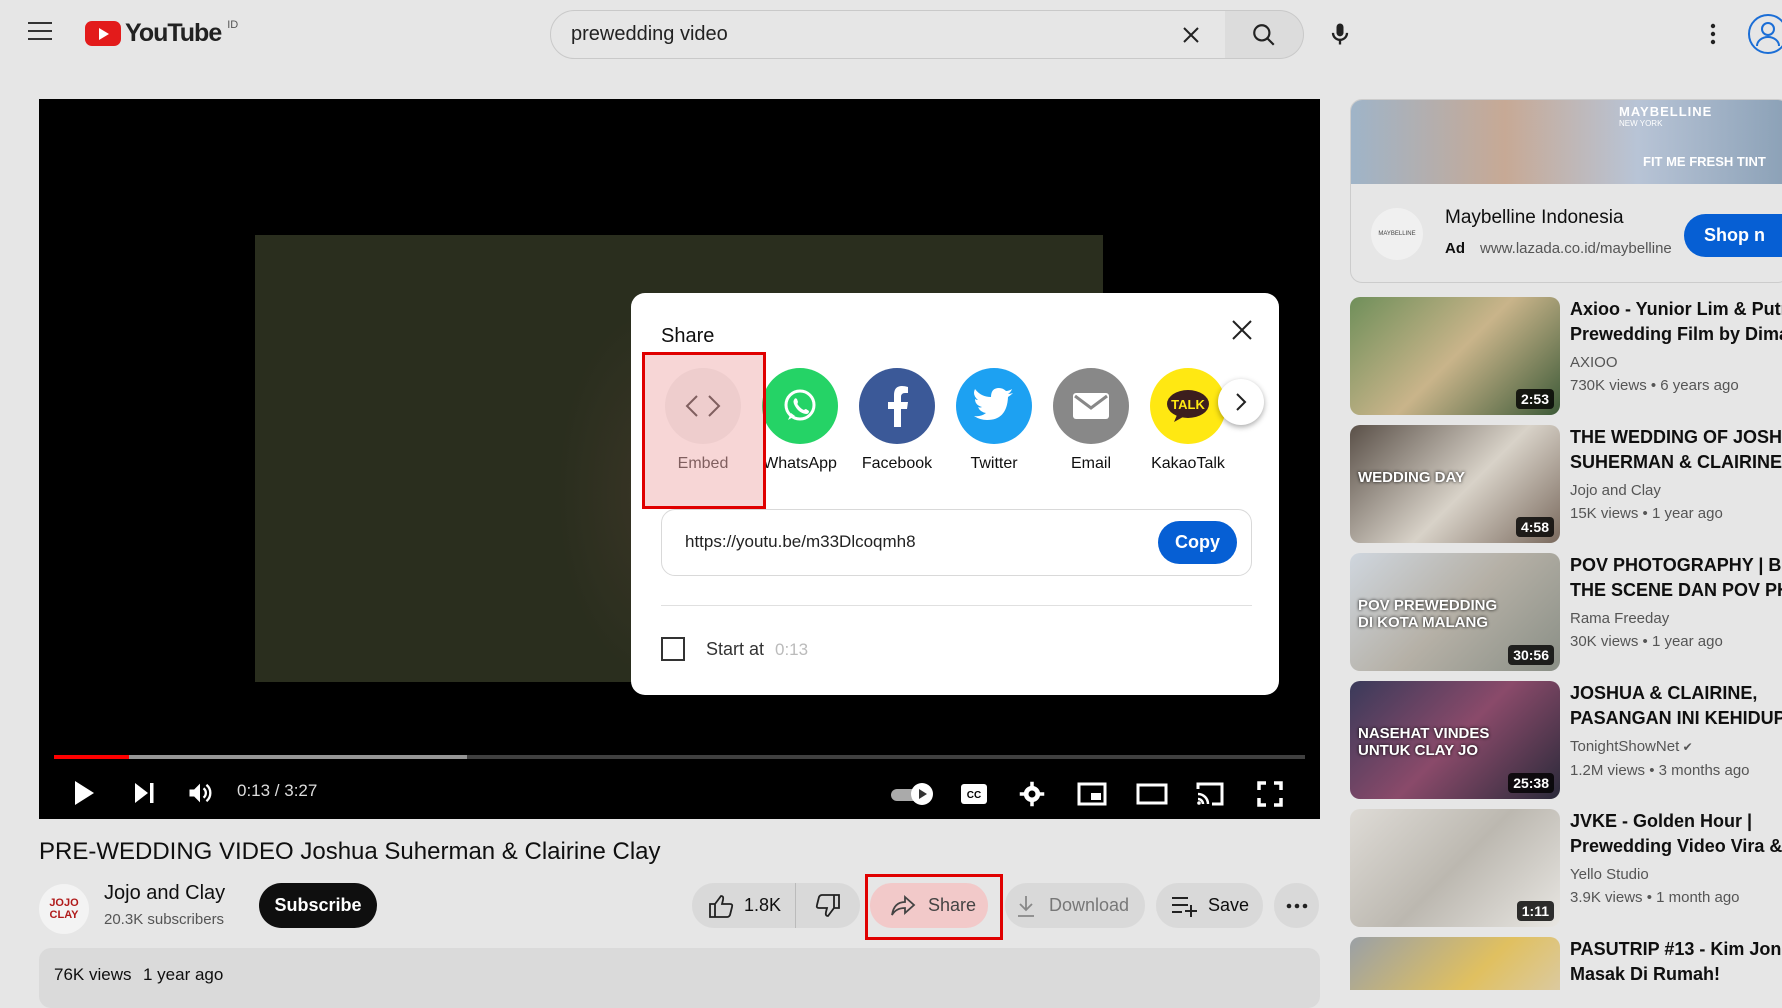  What do you see at coordinates (1646, 641) in the screenshot?
I see `video-stats: 30K views • 1 year ago` at bounding box center [1646, 641].